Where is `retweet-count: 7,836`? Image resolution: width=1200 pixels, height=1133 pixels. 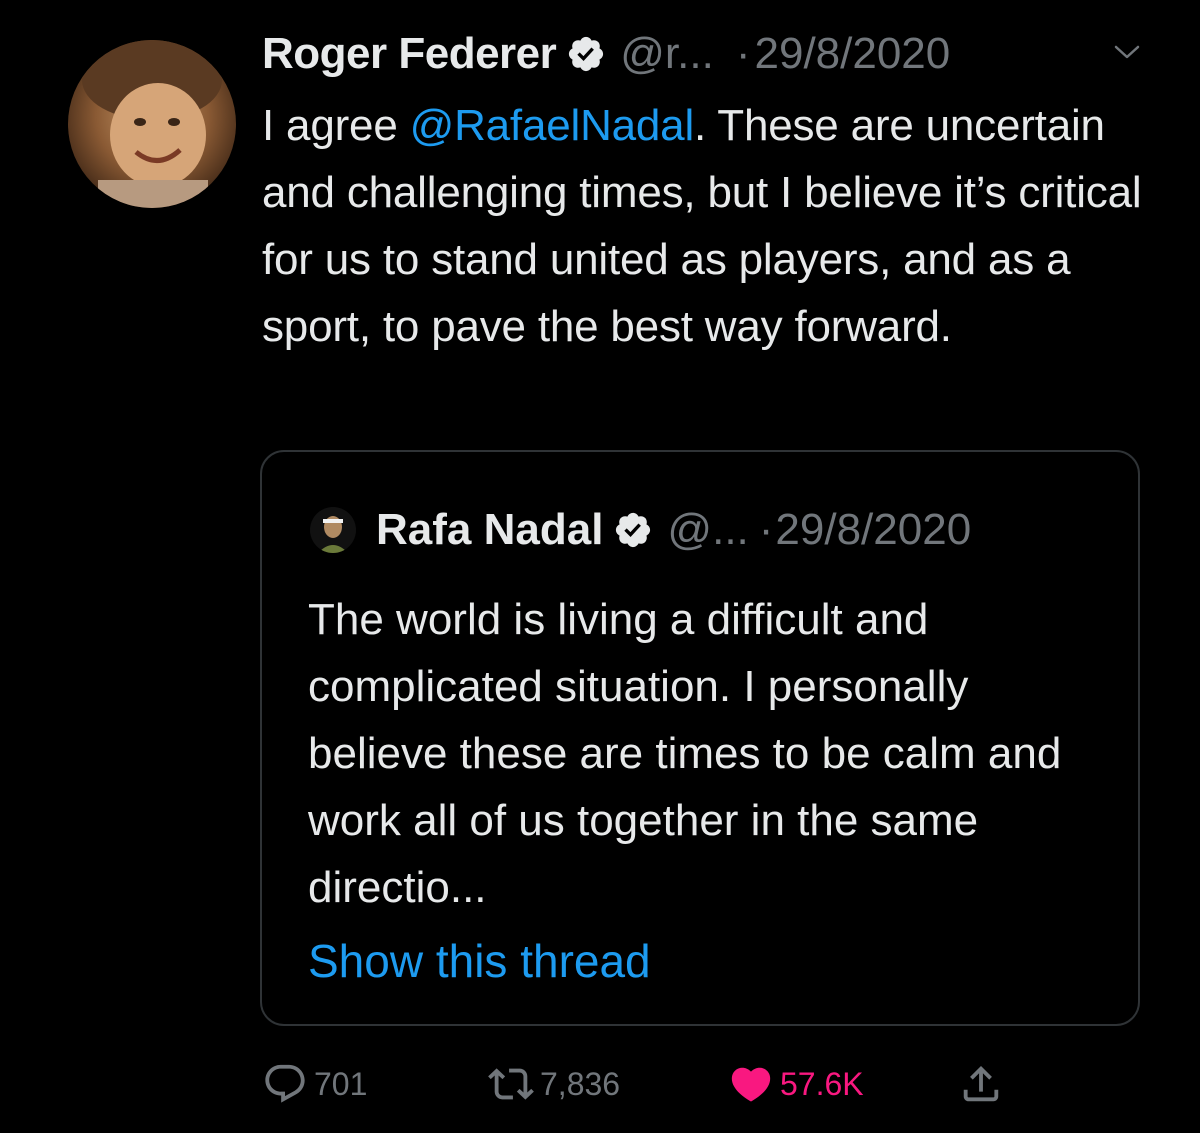 retweet-count: 7,836 is located at coordinates (580, 1083).